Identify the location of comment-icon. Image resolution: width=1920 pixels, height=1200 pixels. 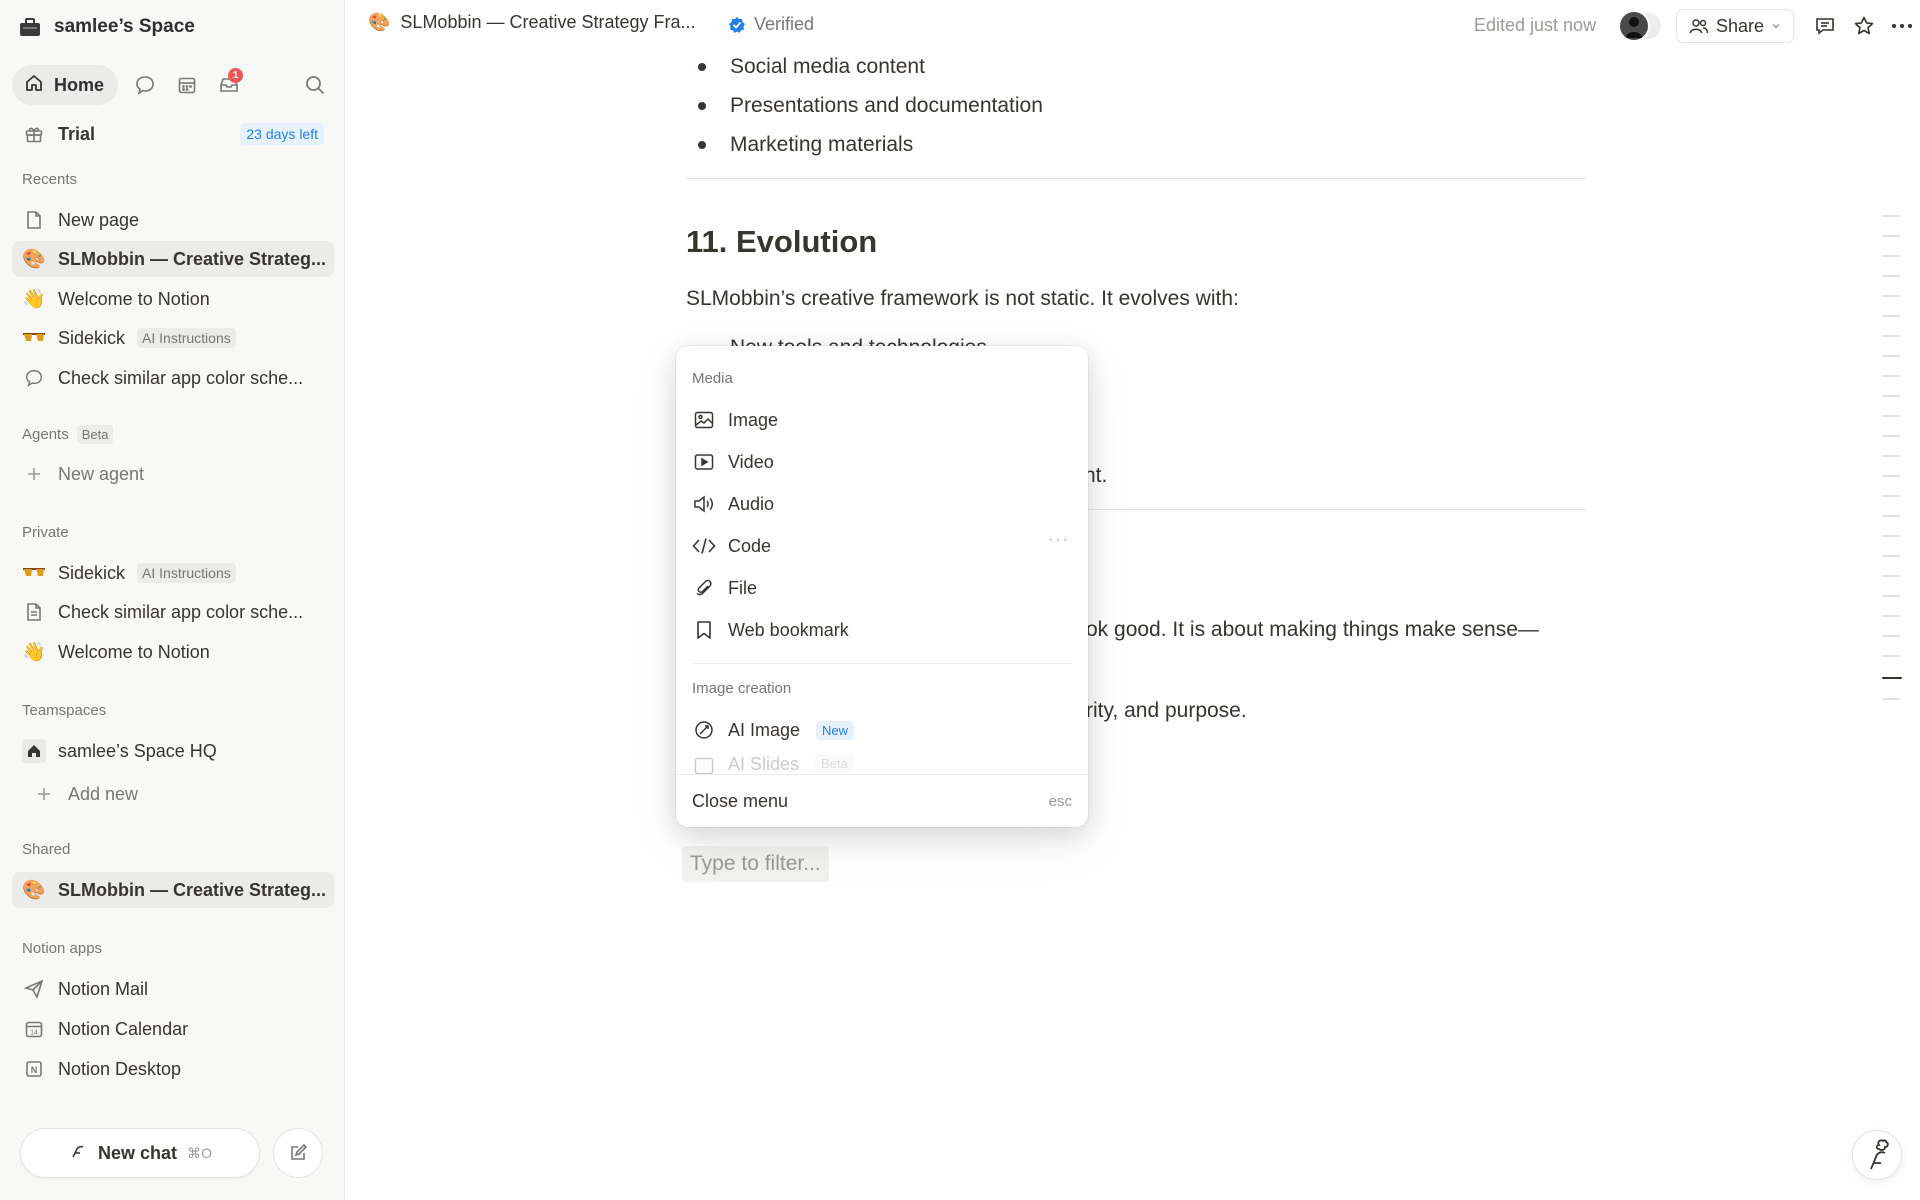
(1825, 26).